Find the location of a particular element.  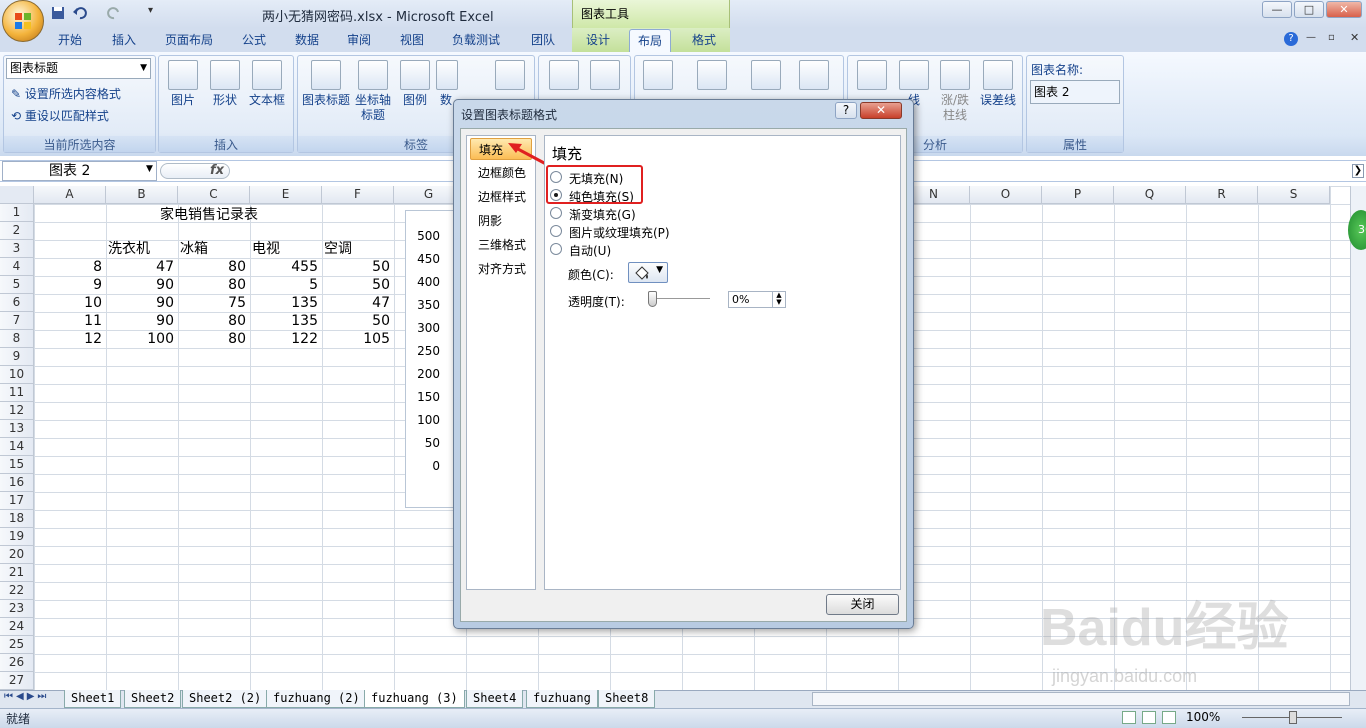

sheet-tab: Sheet8 is located at coordinates (627, 699).